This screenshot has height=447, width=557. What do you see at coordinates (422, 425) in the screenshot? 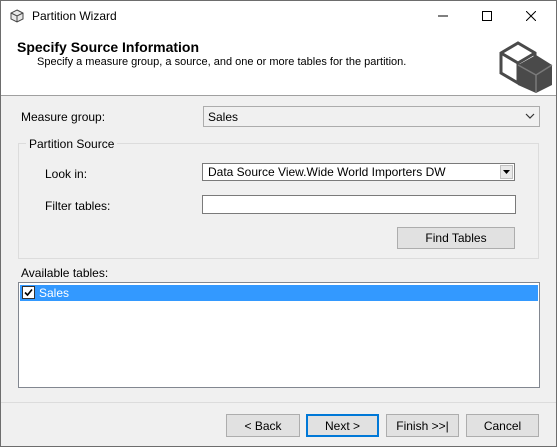
I see `finish-button: Finish >>|` at bounding box center [422, 425].